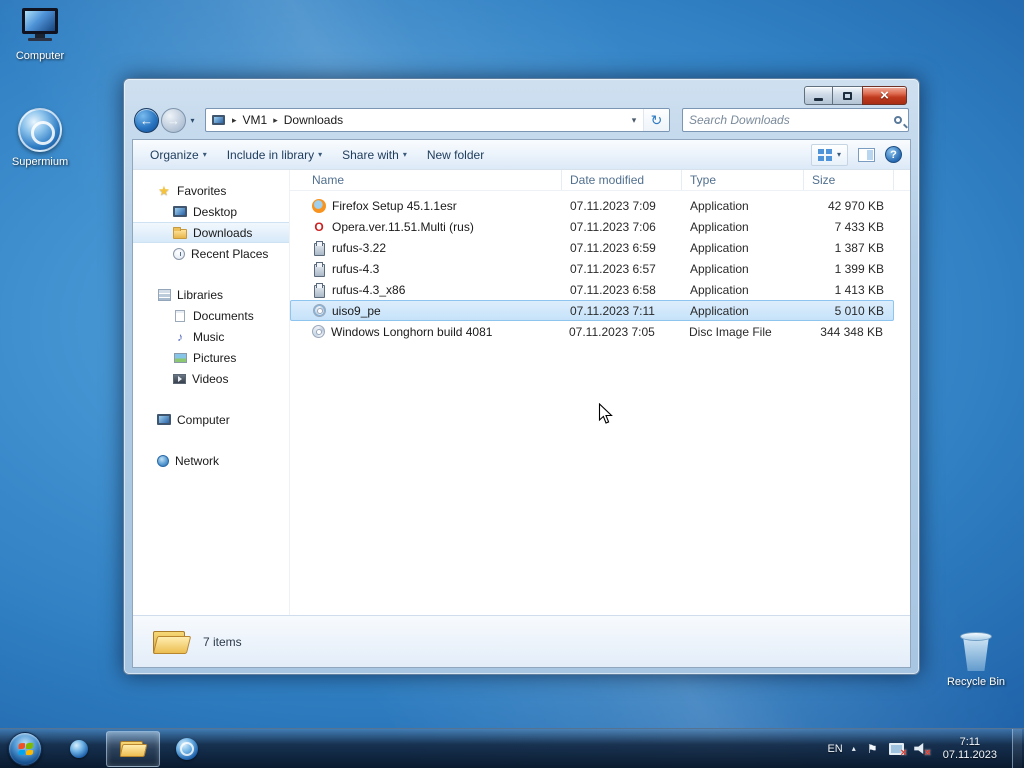  Describe the element at coordinates (818, 95) in the screenshot. I see `minimize-button` at that location.